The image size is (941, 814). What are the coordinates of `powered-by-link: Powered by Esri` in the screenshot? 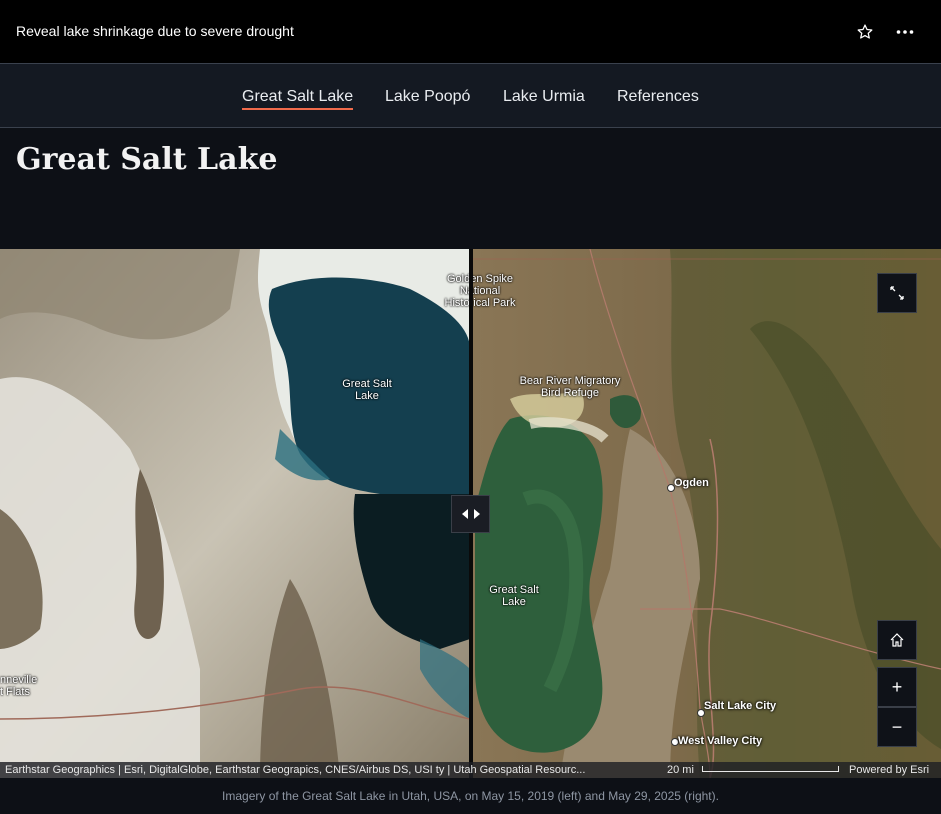 It's located at (889, 770).